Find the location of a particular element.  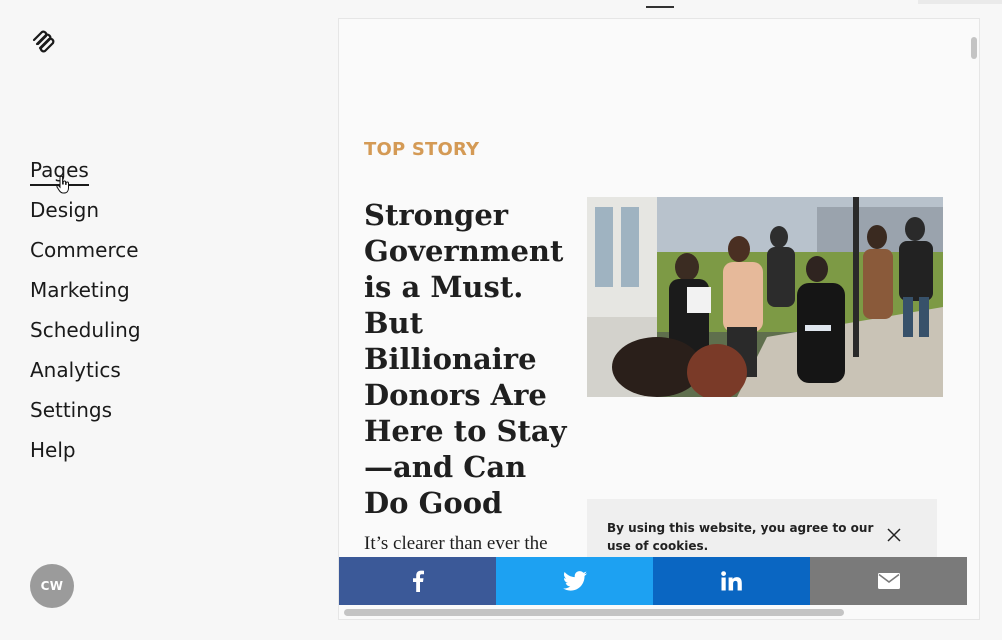

panel-drag-handle is located at coordinates (660, 7).